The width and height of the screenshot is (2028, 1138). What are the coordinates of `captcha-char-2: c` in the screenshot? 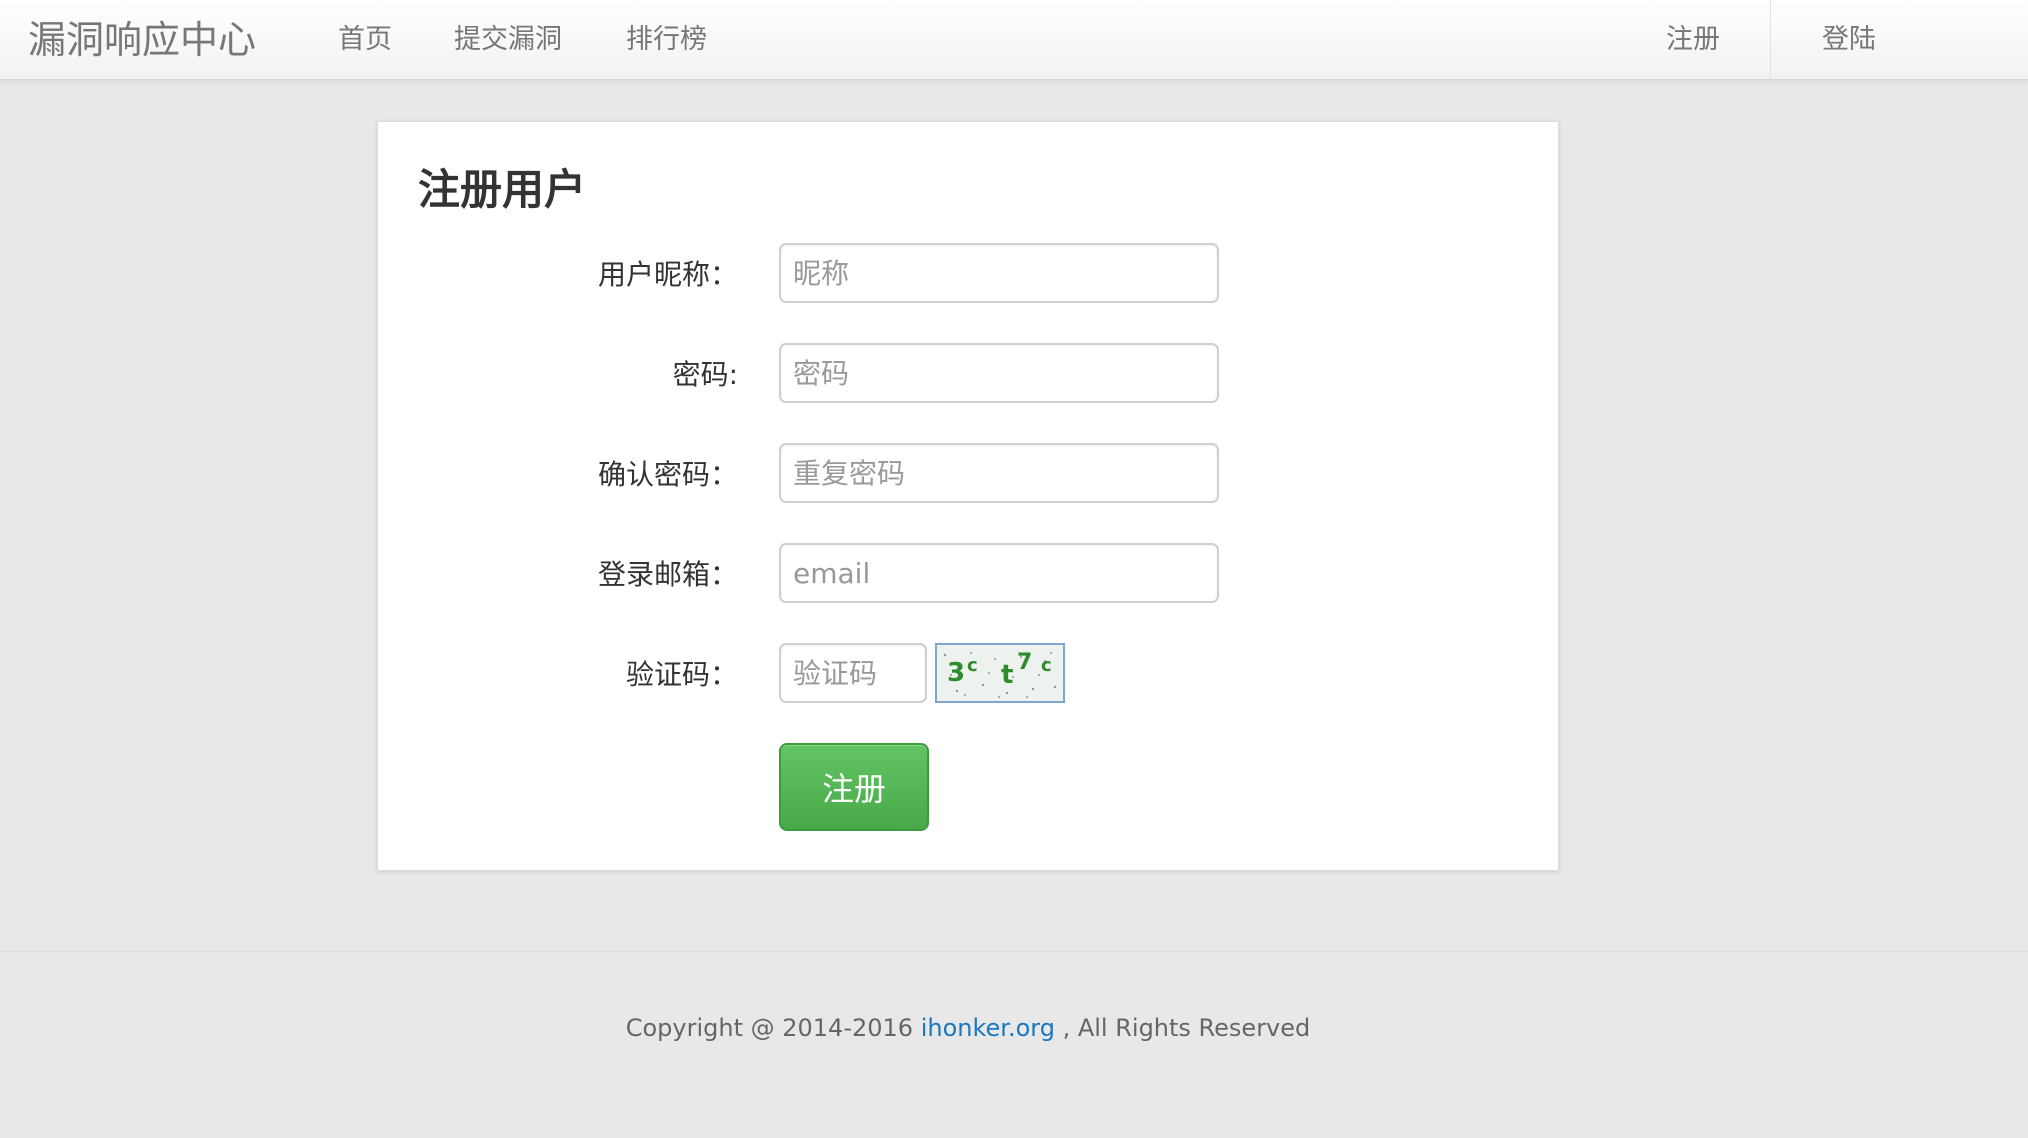 It's located at (972, 665).